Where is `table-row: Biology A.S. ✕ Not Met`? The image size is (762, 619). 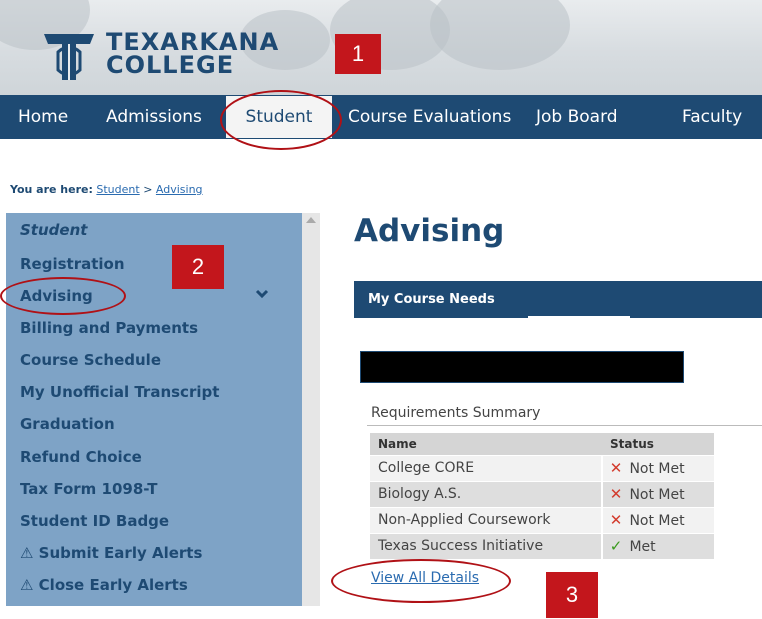
table-row: Biology A.S. ✕ Not Met is located at coordinates (542, 493).